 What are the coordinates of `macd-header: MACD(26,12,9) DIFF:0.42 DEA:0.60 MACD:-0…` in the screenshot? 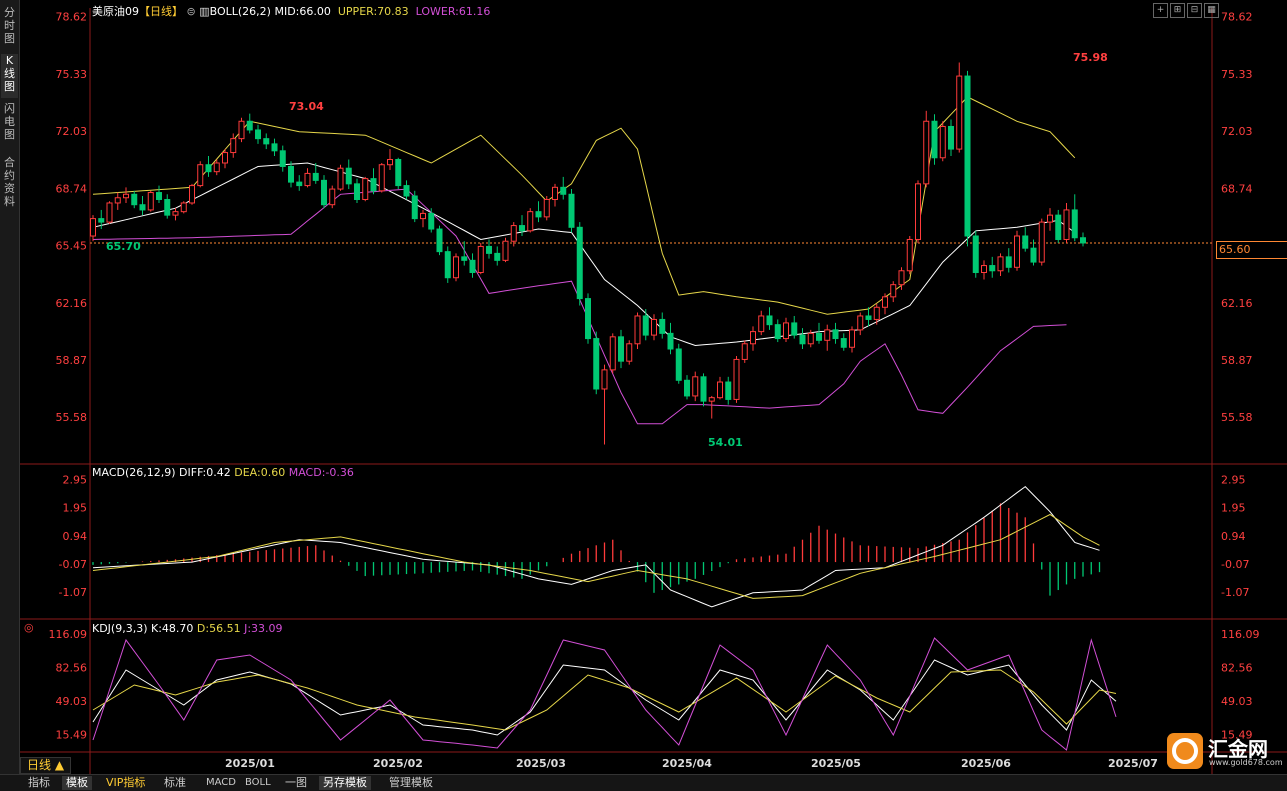 It's located at (223, 472).